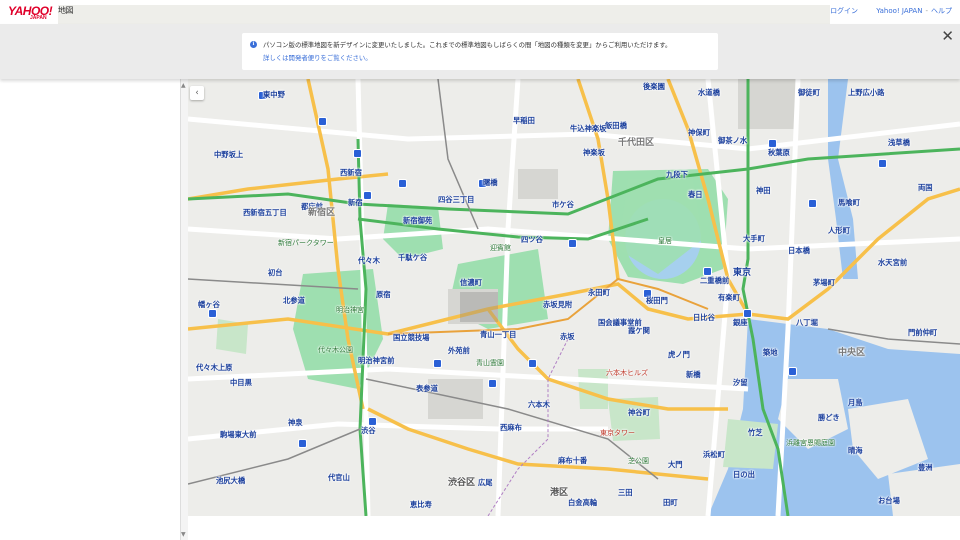 Image resolution: width=960 pixels, height=540 pixels. Describe the element at coordinates (923, 332) in the screenshot. I see `map-label: 門前仲町` at that location.